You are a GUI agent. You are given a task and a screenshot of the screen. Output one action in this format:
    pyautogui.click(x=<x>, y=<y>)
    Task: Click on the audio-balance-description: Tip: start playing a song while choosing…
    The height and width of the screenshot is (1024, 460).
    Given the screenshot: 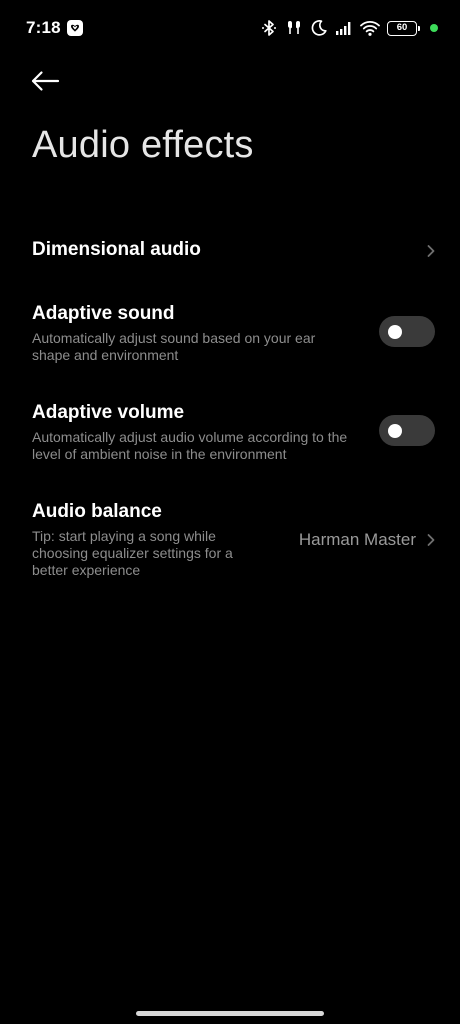 What is the action you would take?
    pyautogui.click(x=132, y=553)
    